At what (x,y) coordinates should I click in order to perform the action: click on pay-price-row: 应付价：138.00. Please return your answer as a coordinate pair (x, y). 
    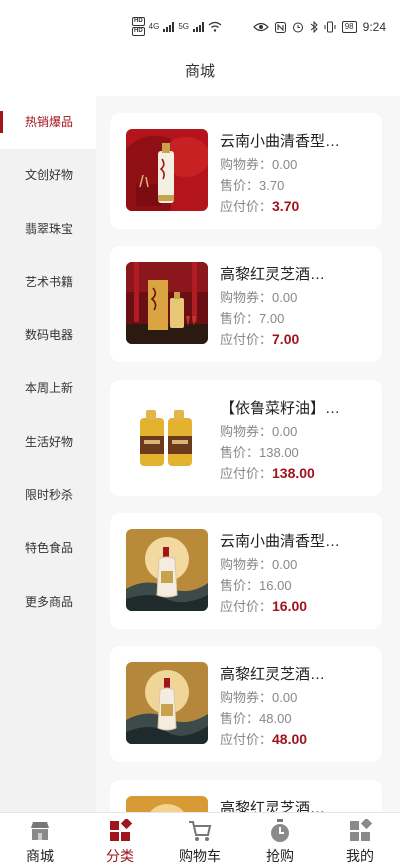
    Looking at the image, I should click on (267, 472).